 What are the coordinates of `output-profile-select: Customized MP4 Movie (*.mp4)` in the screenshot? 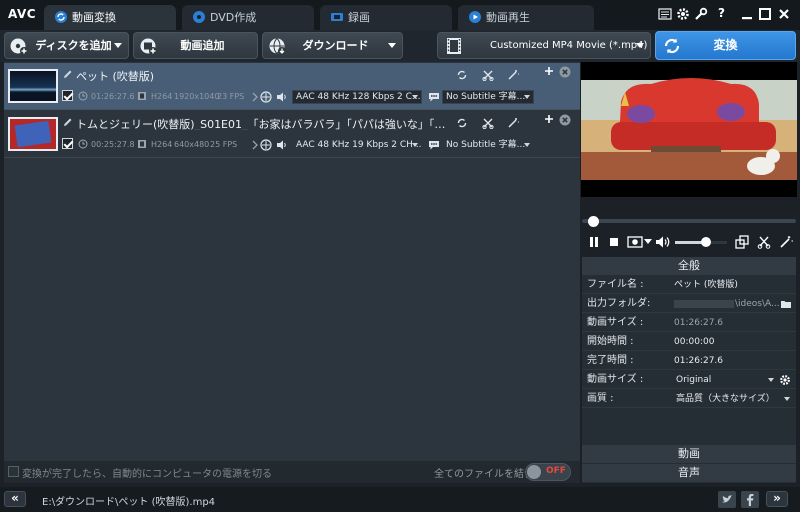 It's located at (544, 45).